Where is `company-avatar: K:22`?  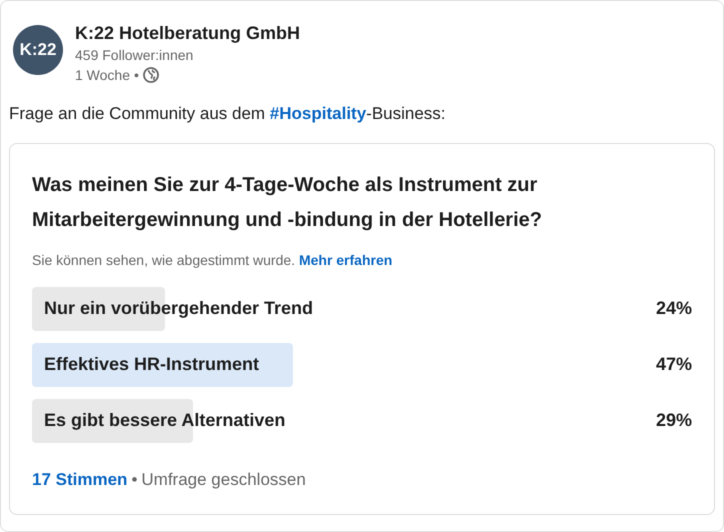
company-avatar: K:22 is located at coordinates (38, 50).